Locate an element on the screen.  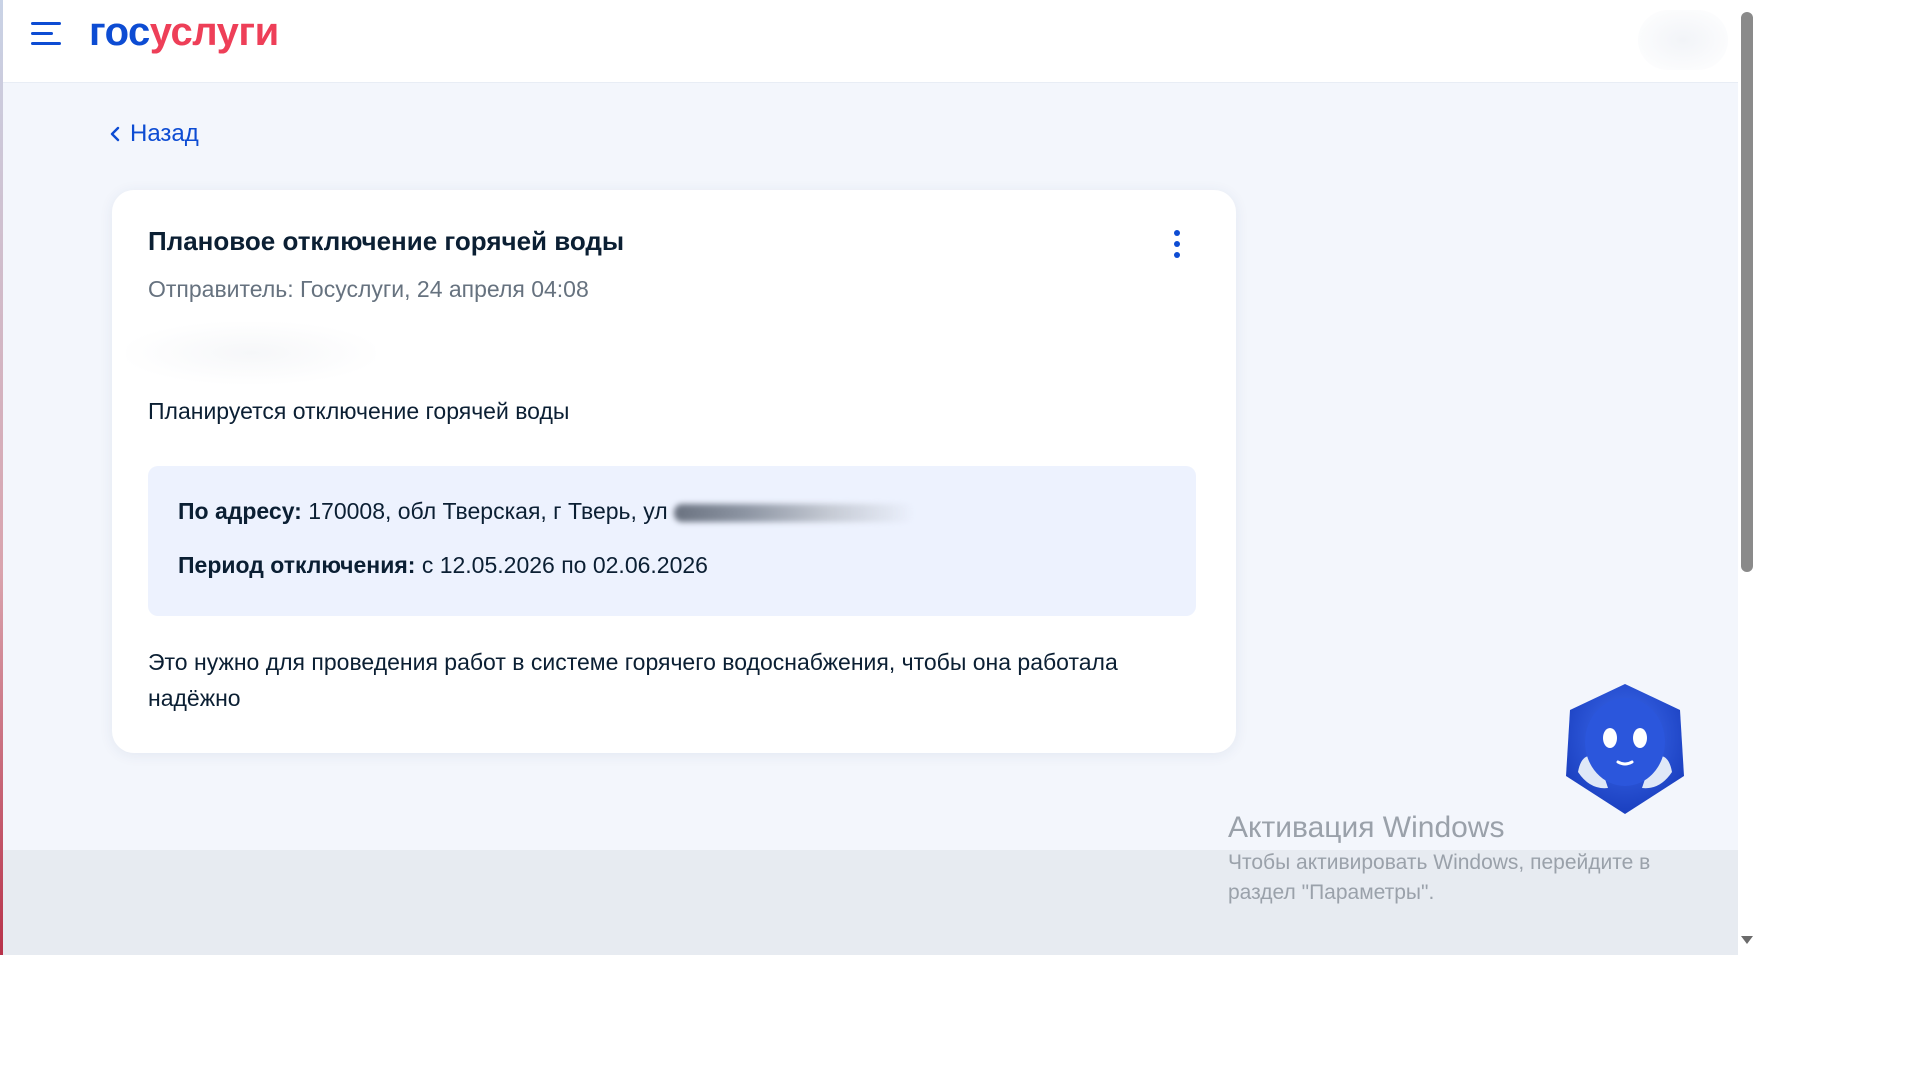
scroll-down-icon is located at coordinates (1747, 939).